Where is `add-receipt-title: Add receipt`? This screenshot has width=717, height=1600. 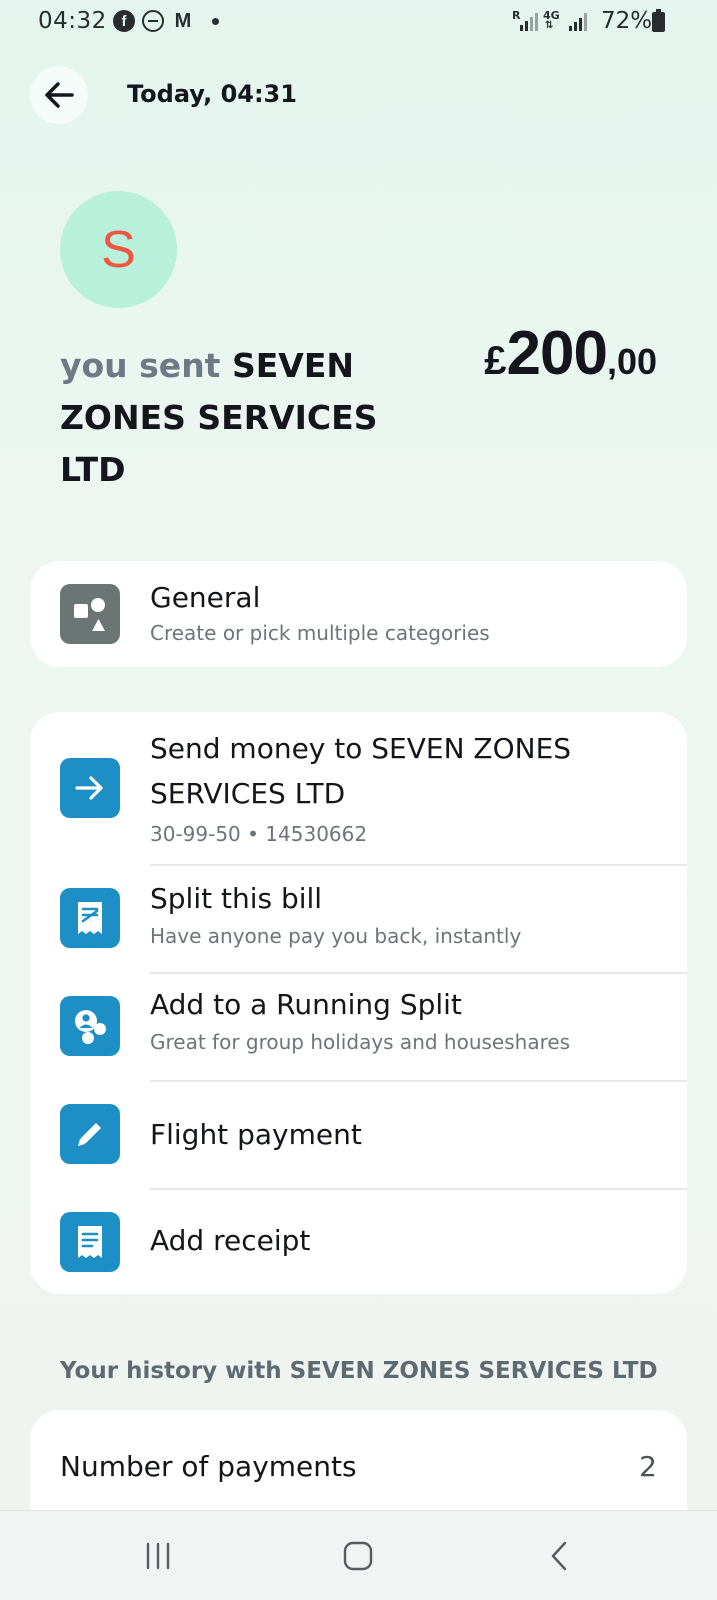
add-receipt-title: Add receipt is located at coordinates (230, 1240).